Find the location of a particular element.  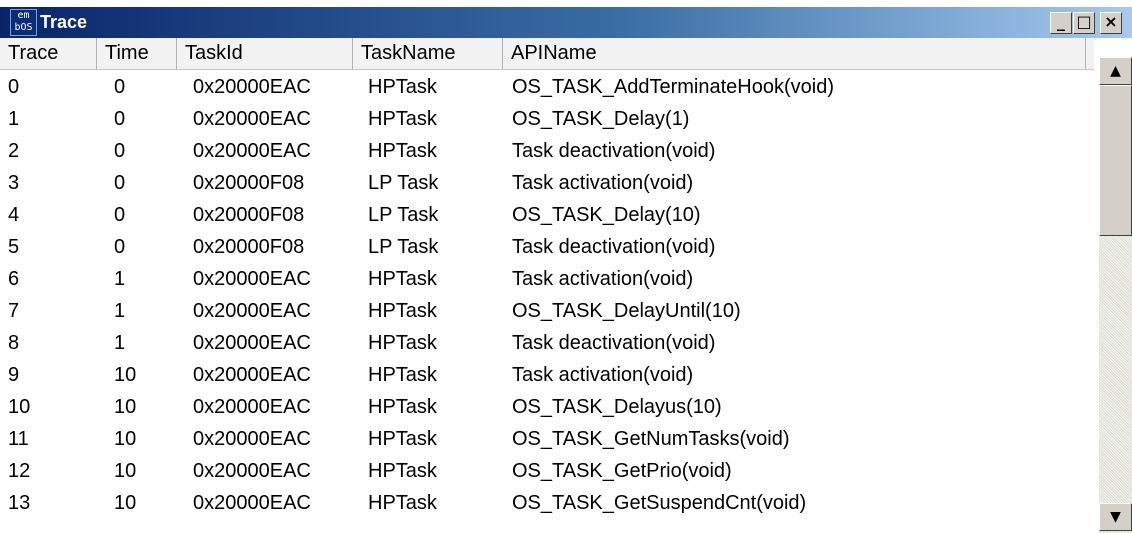

cell-trace: 3 is located at coordinates (14, 183).